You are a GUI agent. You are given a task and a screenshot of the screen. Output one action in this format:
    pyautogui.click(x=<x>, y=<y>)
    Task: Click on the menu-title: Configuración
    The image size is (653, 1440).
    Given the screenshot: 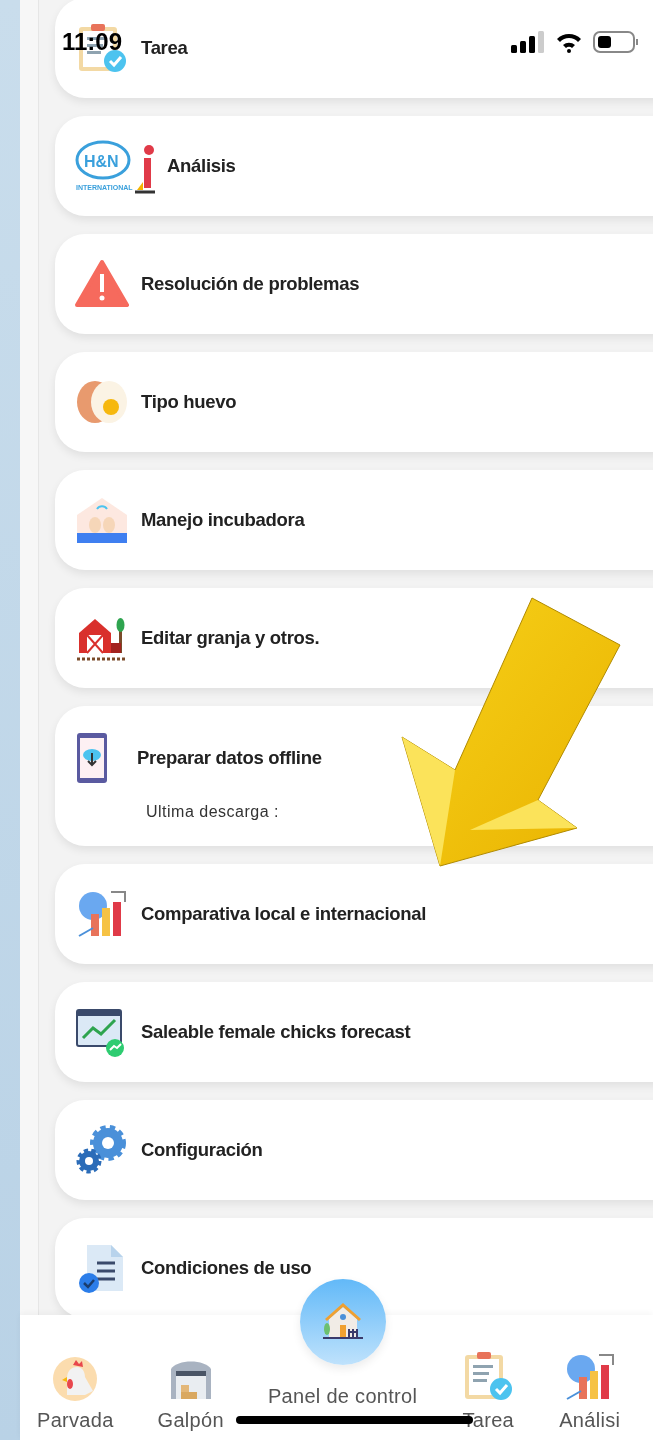 What is the action you would take?
    pyautogui.click(x=202, y=1150)
    